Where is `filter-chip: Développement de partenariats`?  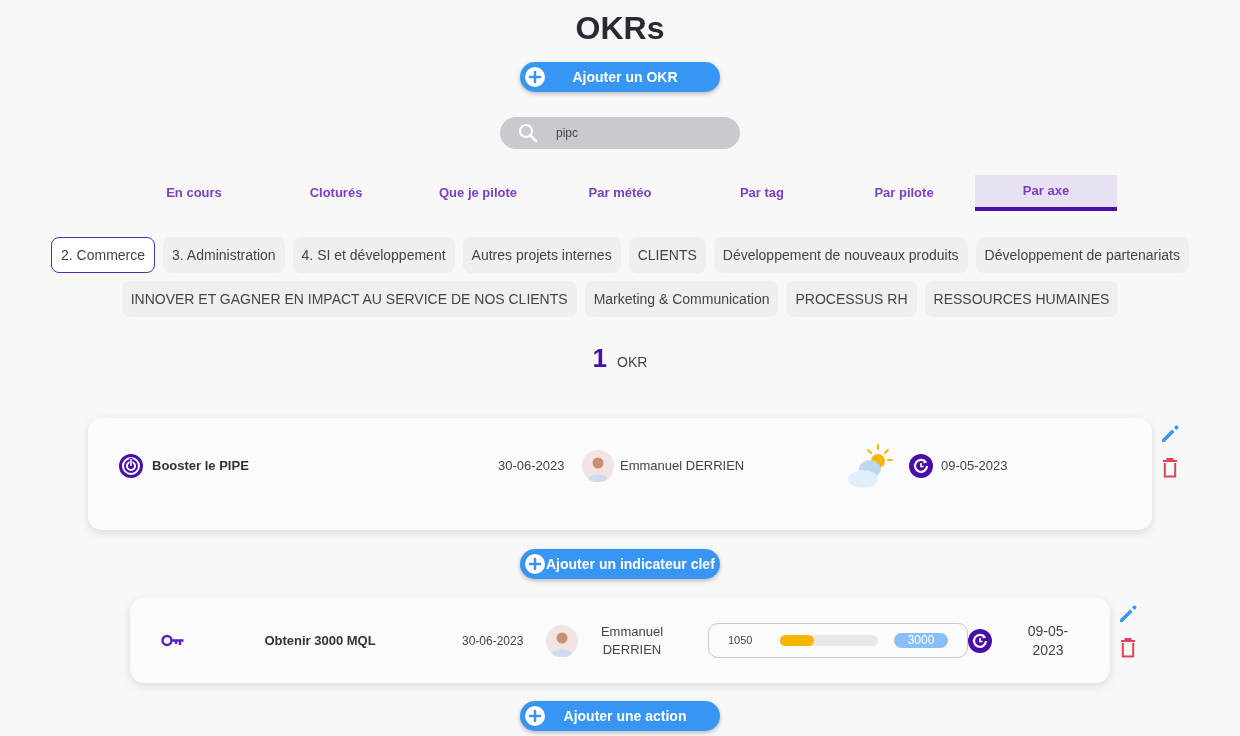
filter-chip: Développement de partenariats is located at coordinates (1082, 255).